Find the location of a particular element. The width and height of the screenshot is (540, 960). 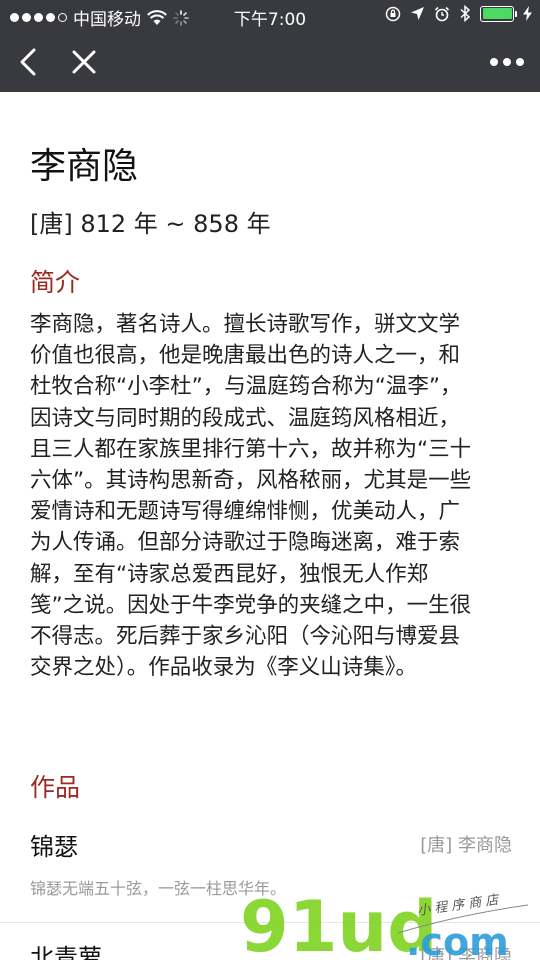

intro-line: 交界之处）。作品收录为《李义山诗集》。 is located at coordinates (224, 668).